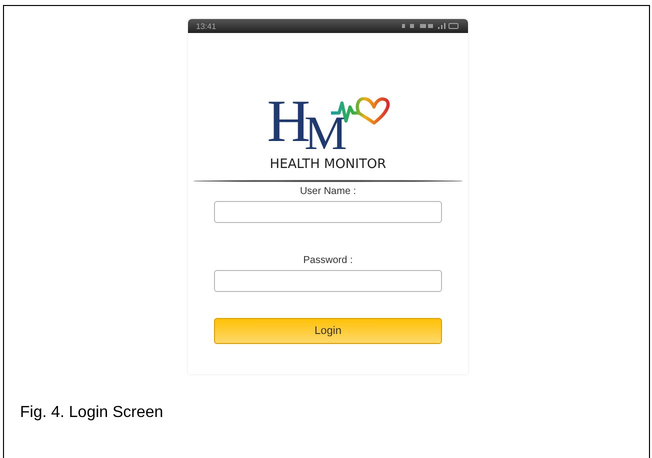 Image resolution: width=652 pixels, height=458 pixels. What do you see at coordinates (328, 331) in the screenshot?
I see `login-button: Login` at bounding box center [328, 331].